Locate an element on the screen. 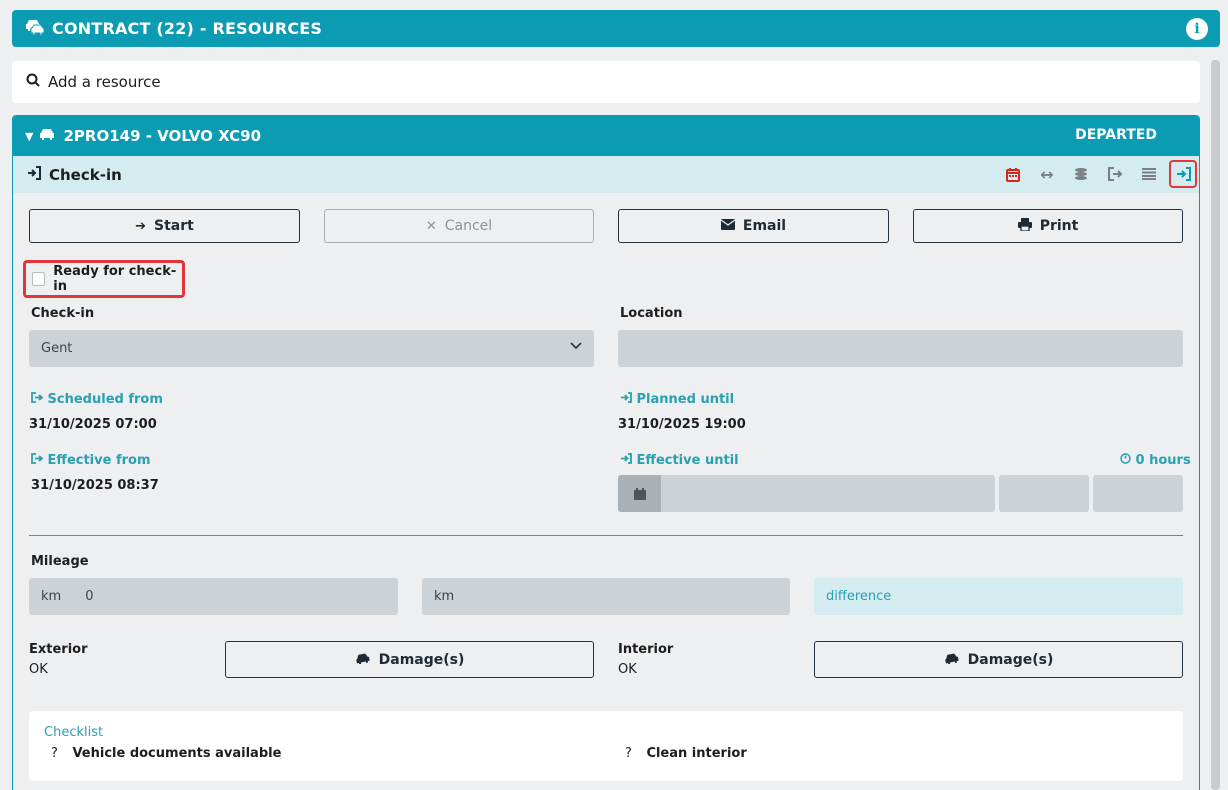  effective-until-minute is located at coordinates (1138, 493).